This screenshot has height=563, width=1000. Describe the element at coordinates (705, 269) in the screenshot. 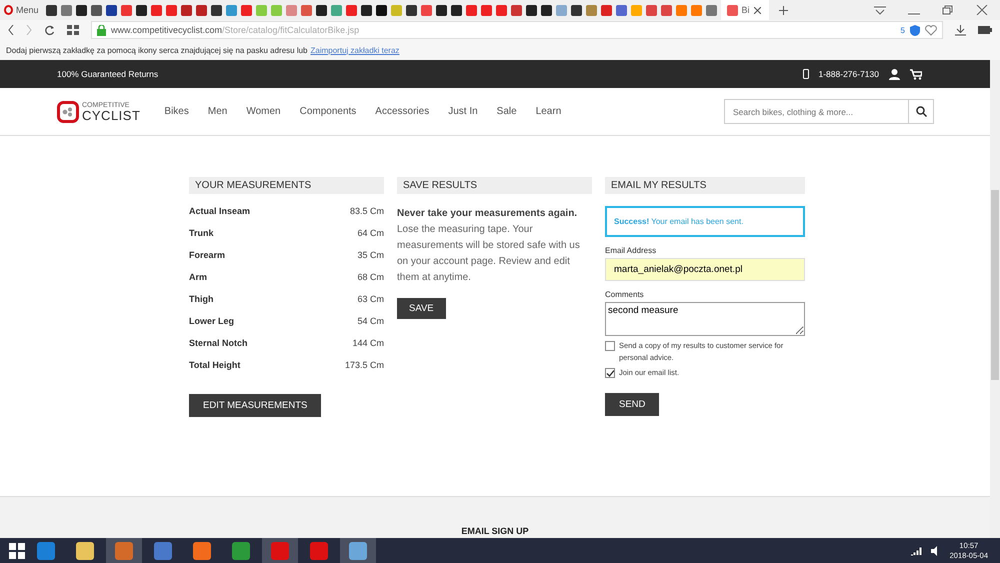

I see `email-field: marta_anielak@poczta.onet.pl` at that location.